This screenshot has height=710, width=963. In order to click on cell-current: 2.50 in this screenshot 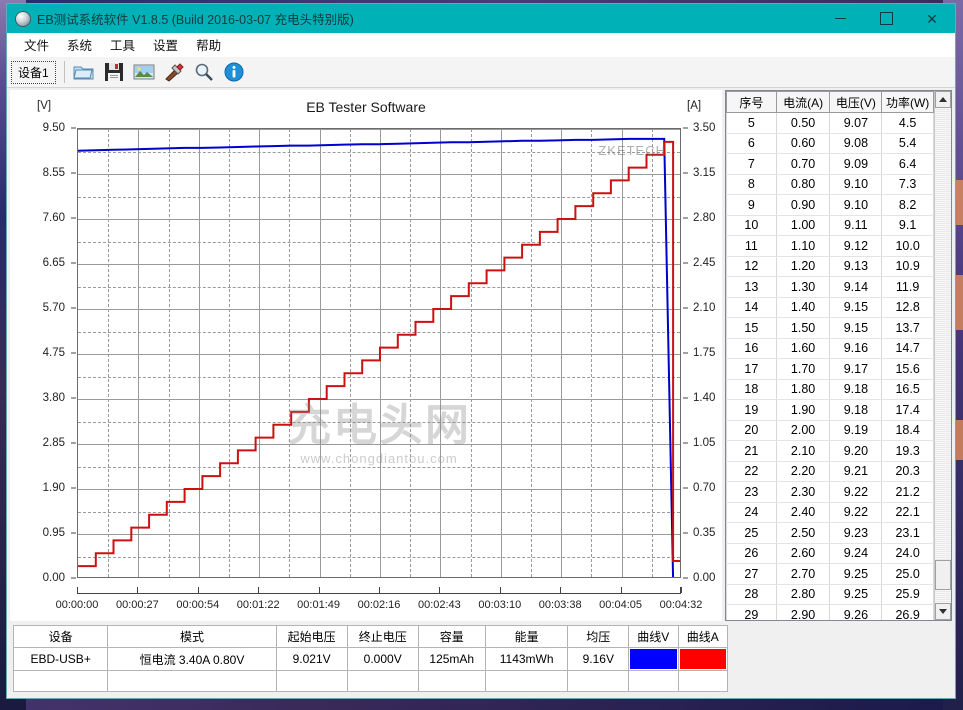, I will do `click(803, 533)`.